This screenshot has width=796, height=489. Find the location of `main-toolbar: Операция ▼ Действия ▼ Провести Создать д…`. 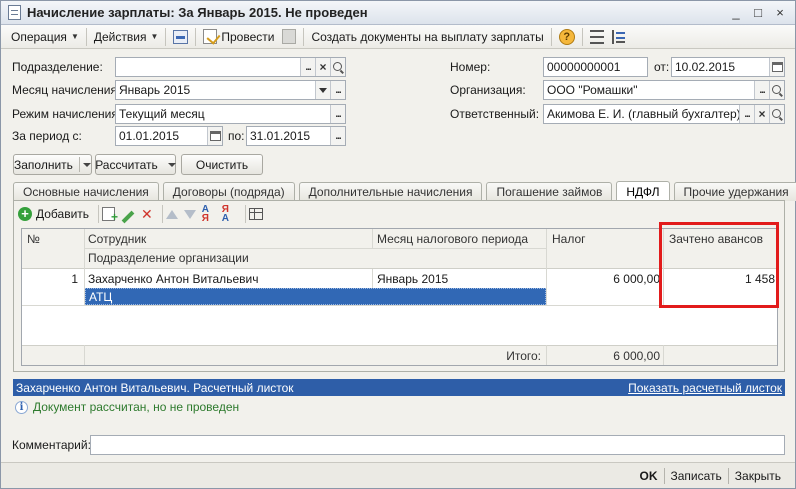

main-toolbar: Операция ▼ Действия ▼ Провести Создать д… is located at coordinates (398, 37).